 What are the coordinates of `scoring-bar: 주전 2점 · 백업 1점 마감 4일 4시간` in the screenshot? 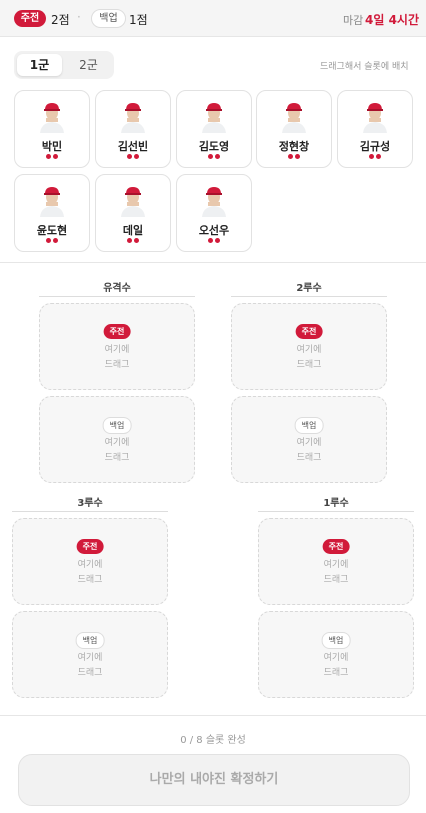 It's located at (213, 18).